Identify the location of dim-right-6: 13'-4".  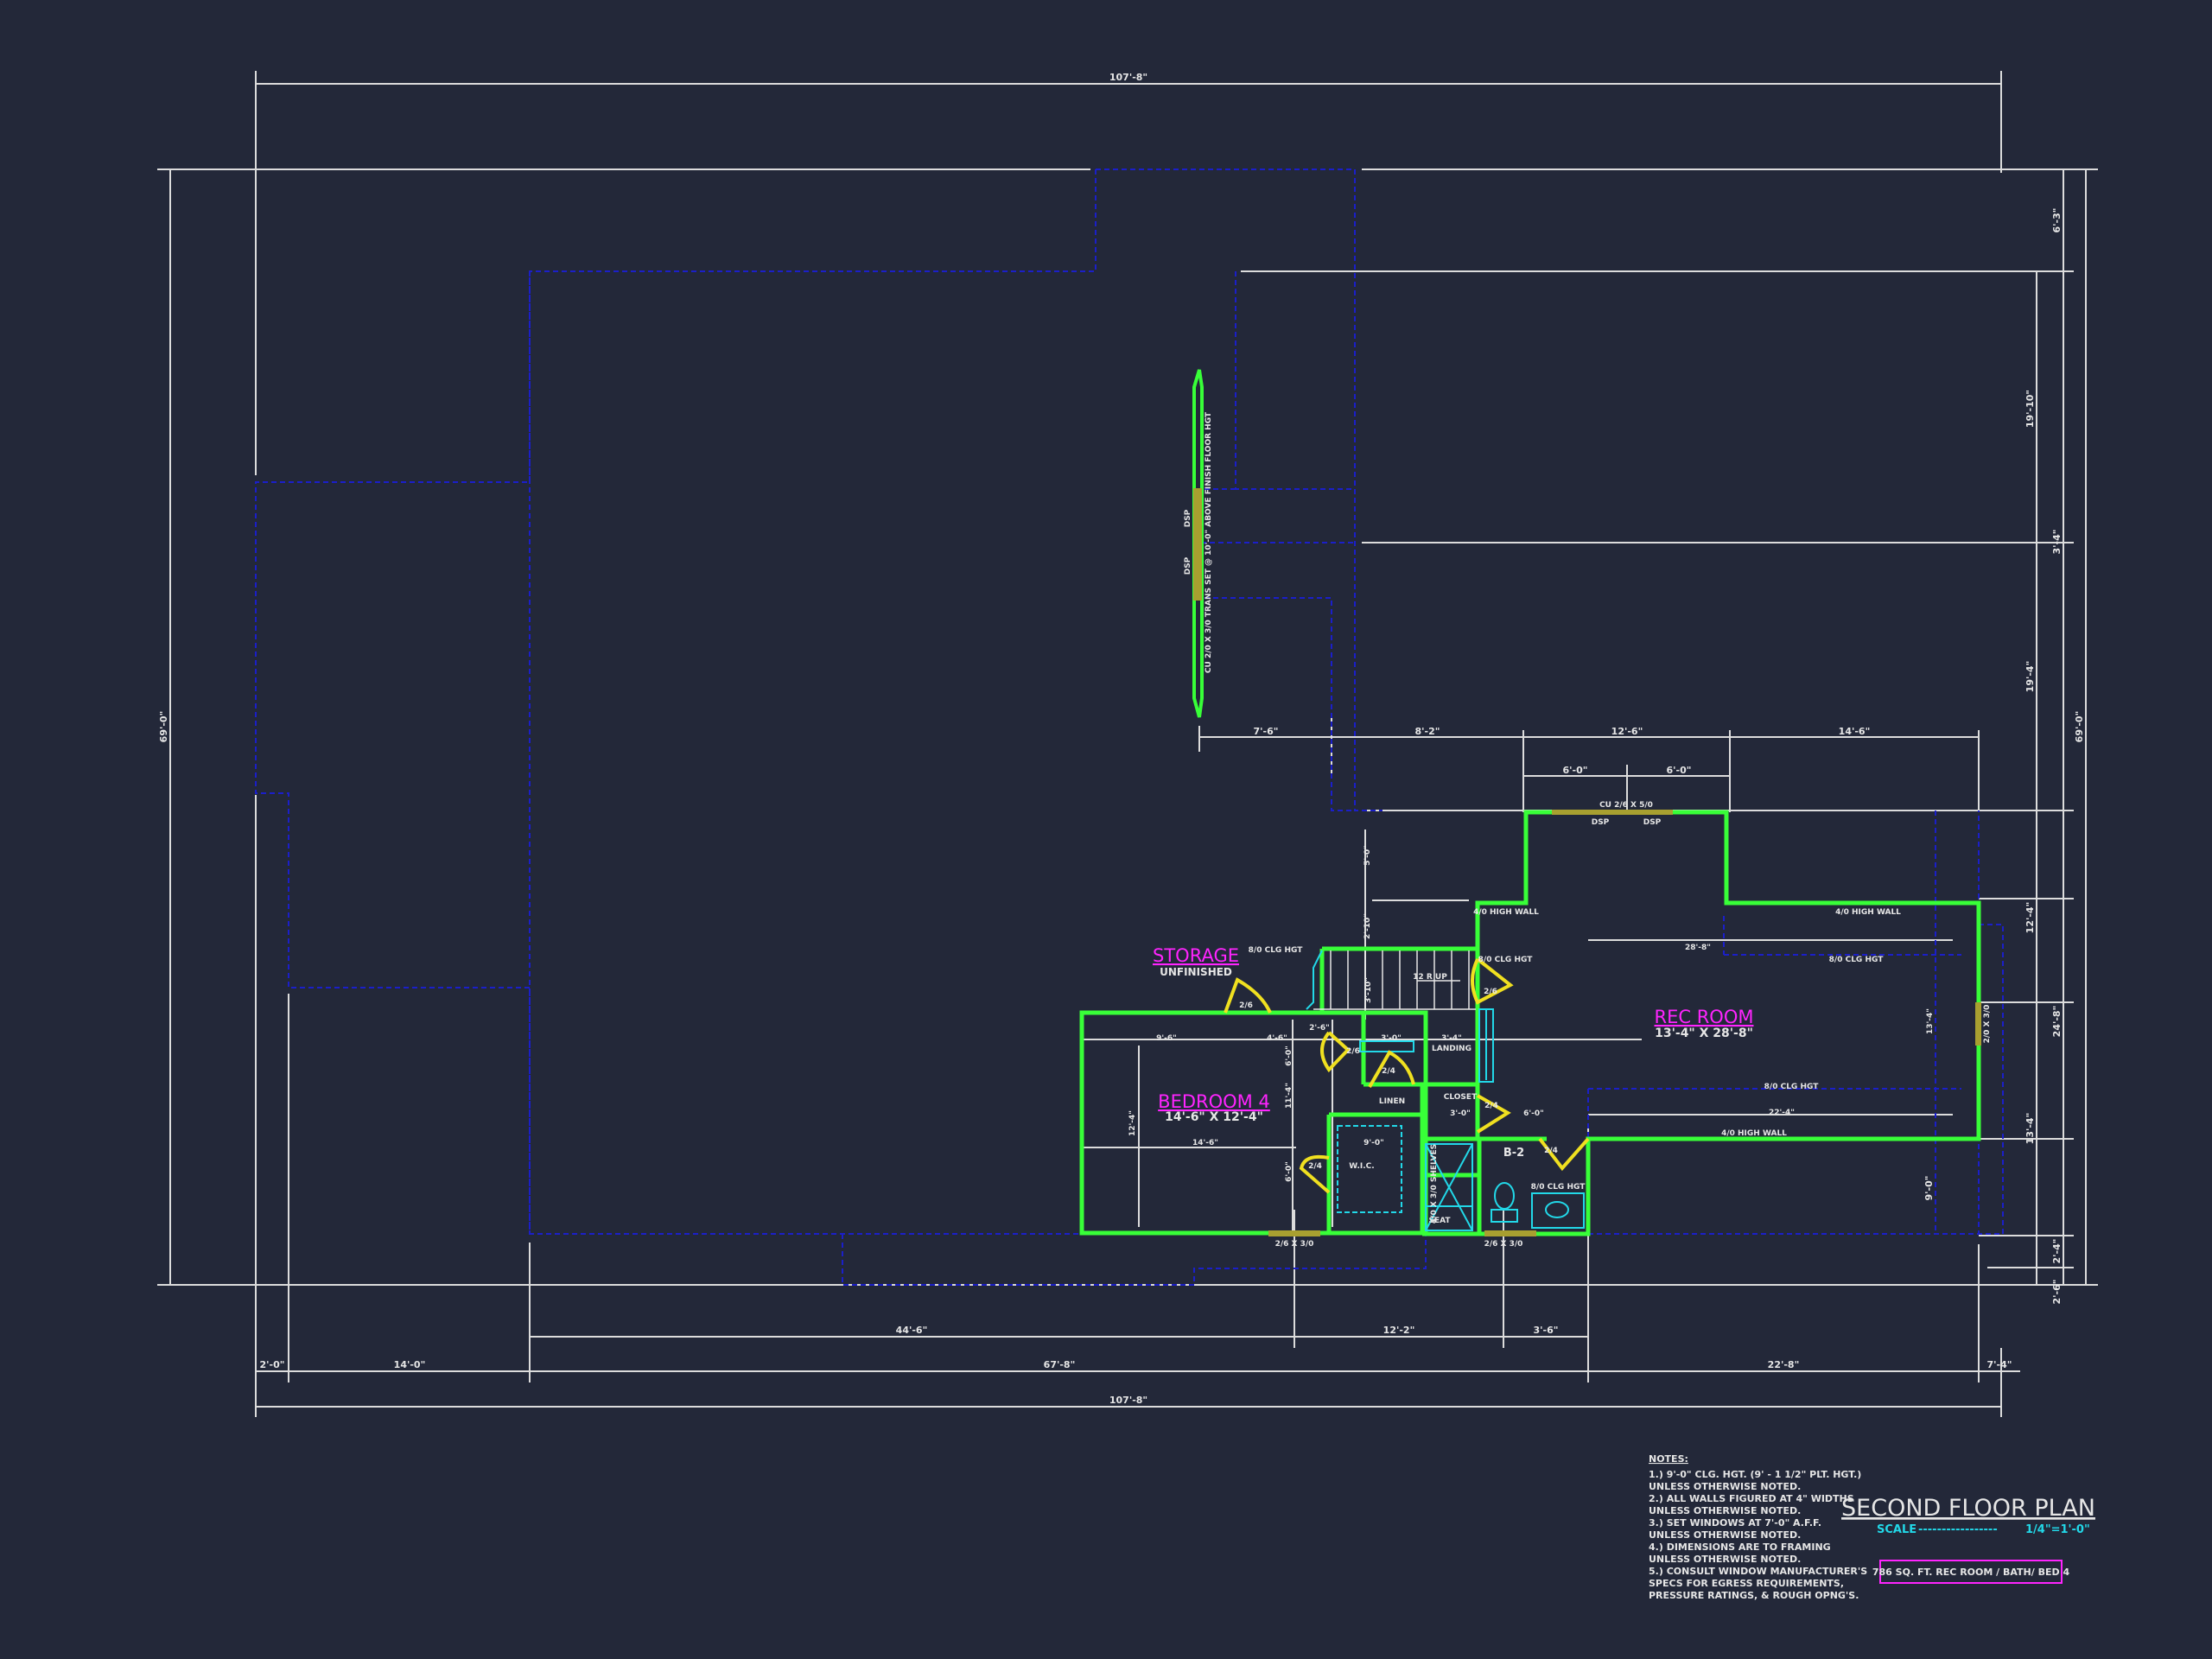
(2030, 1129).